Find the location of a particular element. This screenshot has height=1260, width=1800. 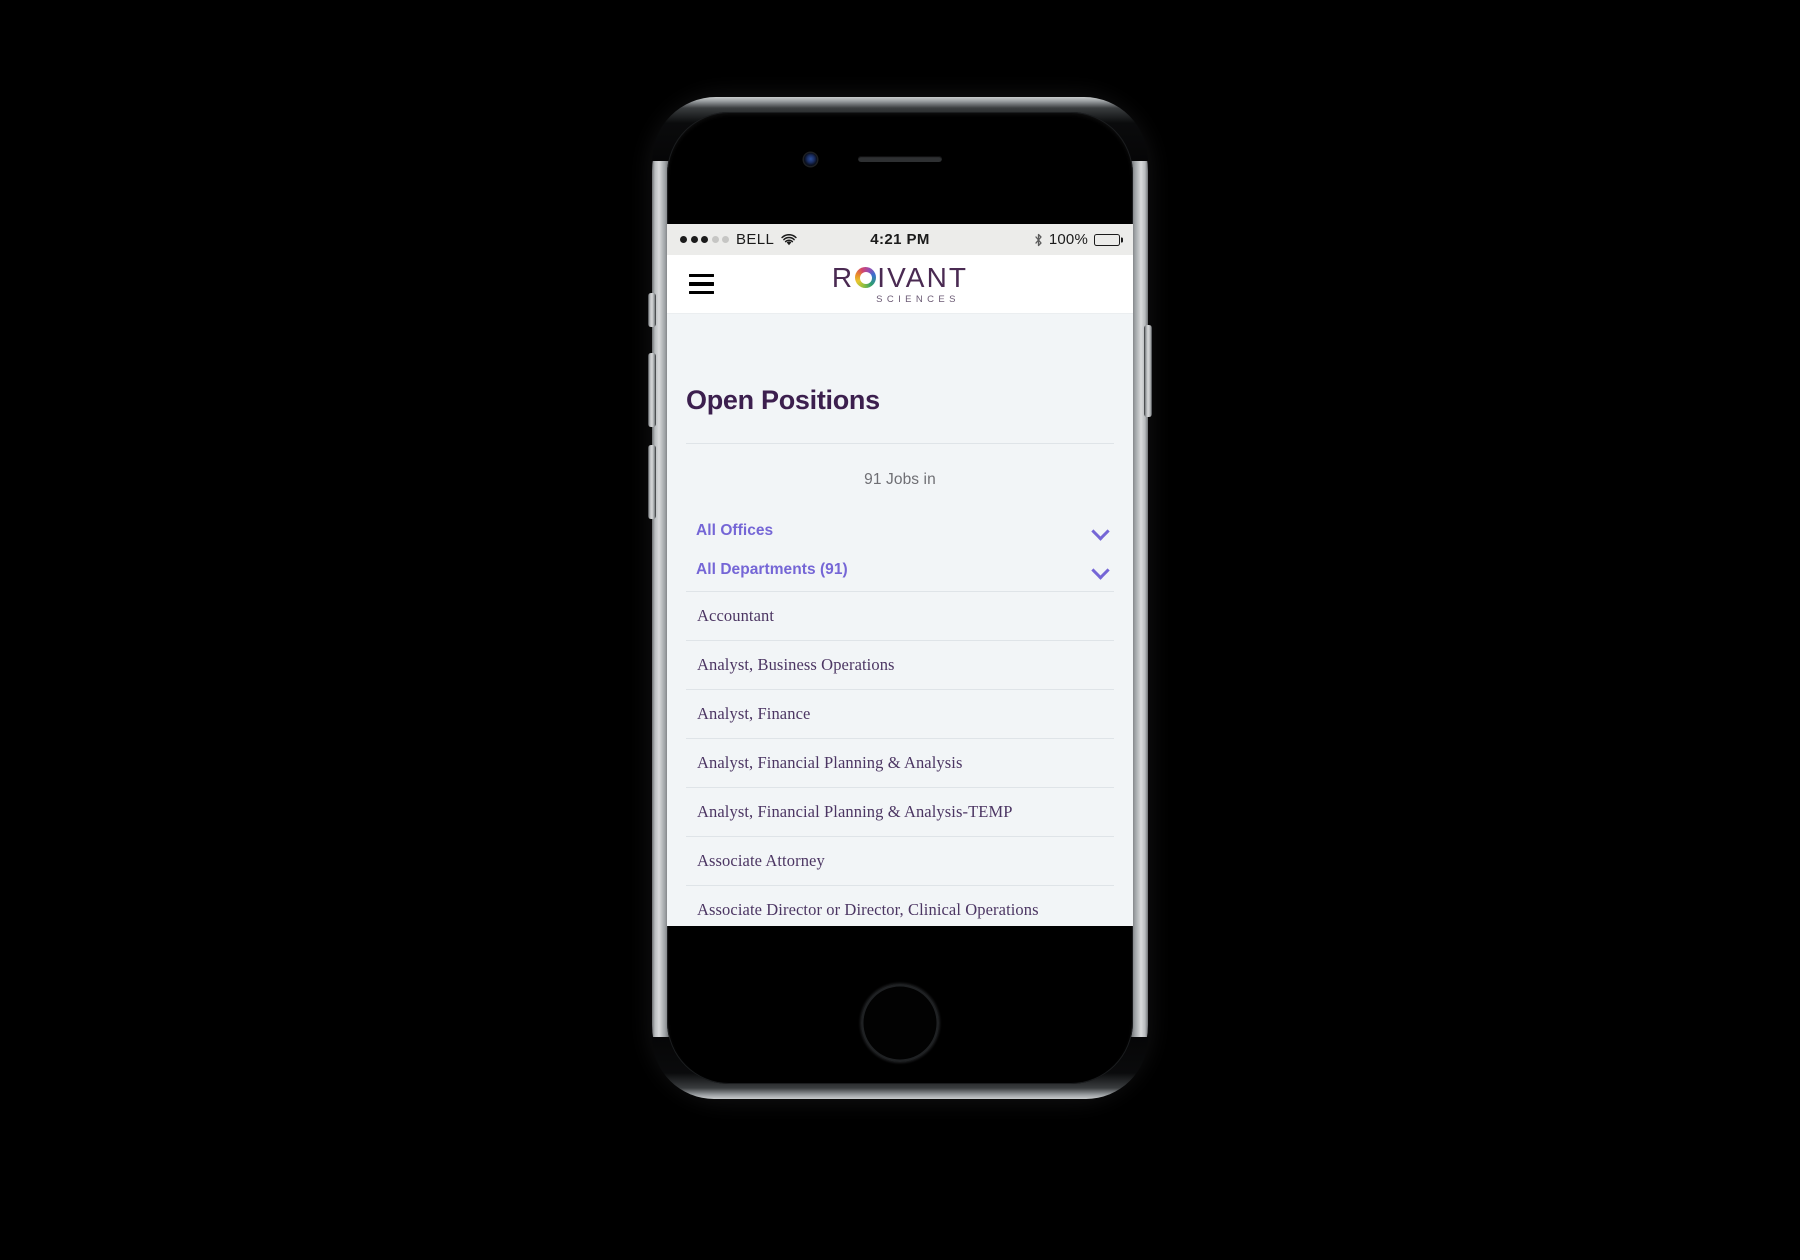

filter-all-departments-label: All Departments (91) is located at coordinates (772, 569).